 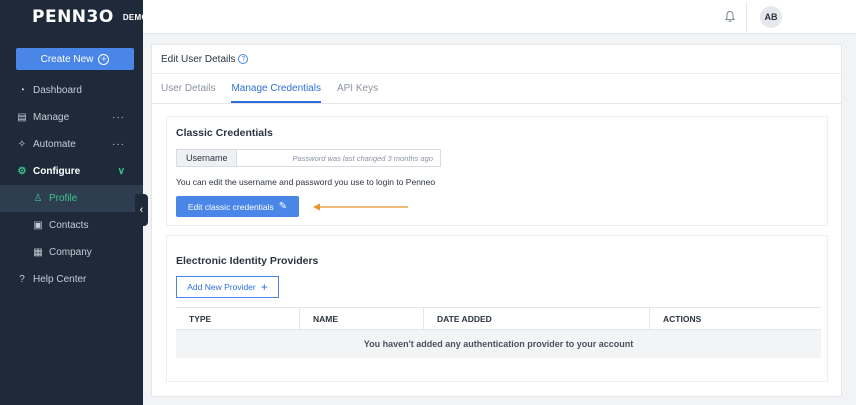 I want to click on sidebar-item-label: Dashboard, so click(x=57, y=90).